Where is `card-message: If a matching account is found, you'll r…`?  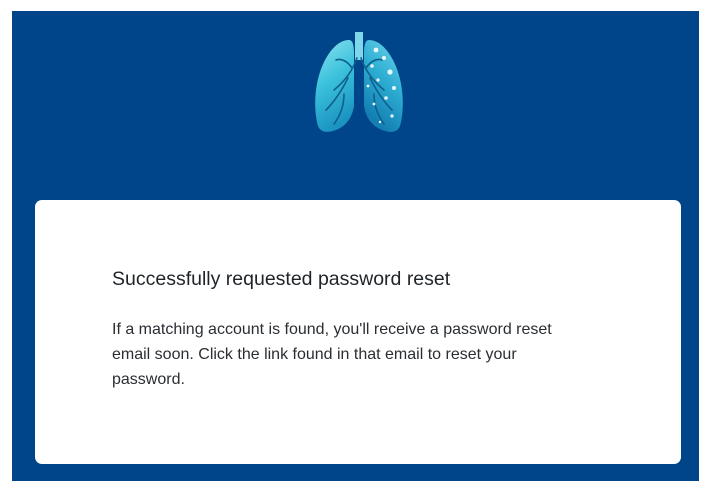
card-message: If a matching account is found, you'll r… is located at coordinates (332, 354).